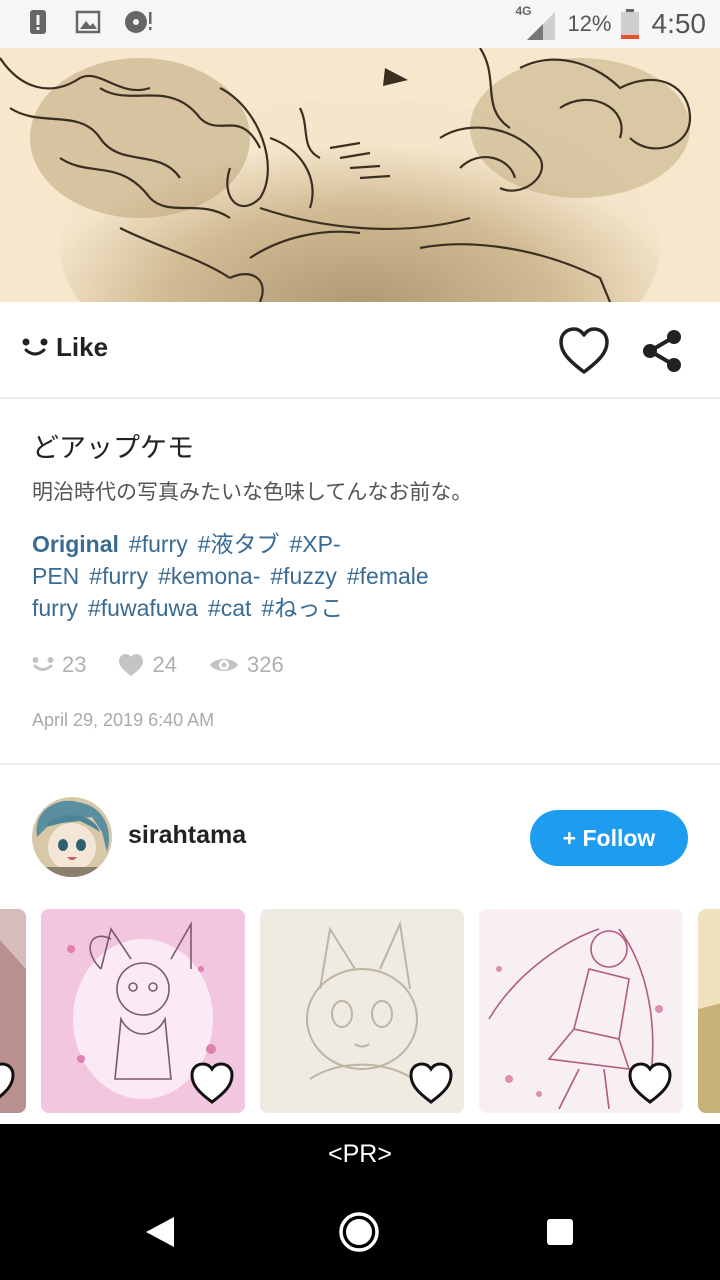 The image size is (720, 1280). I want to click on home-icon, so click(359, 1232).